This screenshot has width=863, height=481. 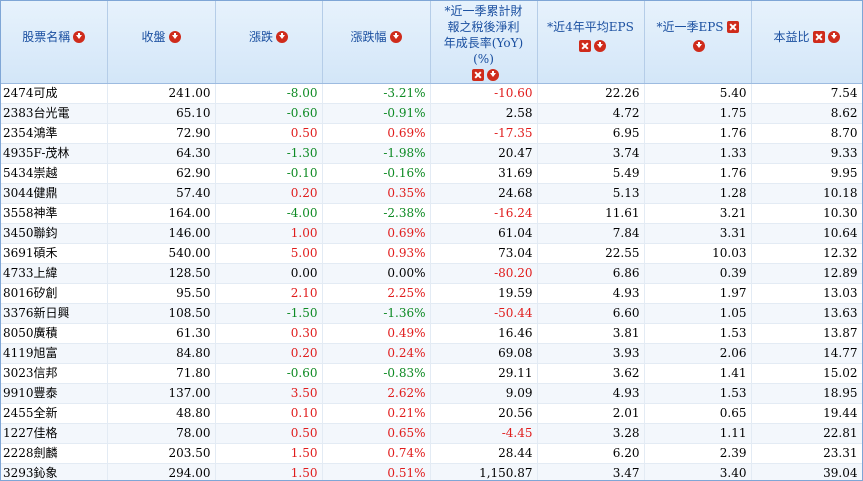 What do you see at coordinates (54, 471) in the screenshot?
I see `cell-name: 3293鈊象` at bounding box center [54, 471].